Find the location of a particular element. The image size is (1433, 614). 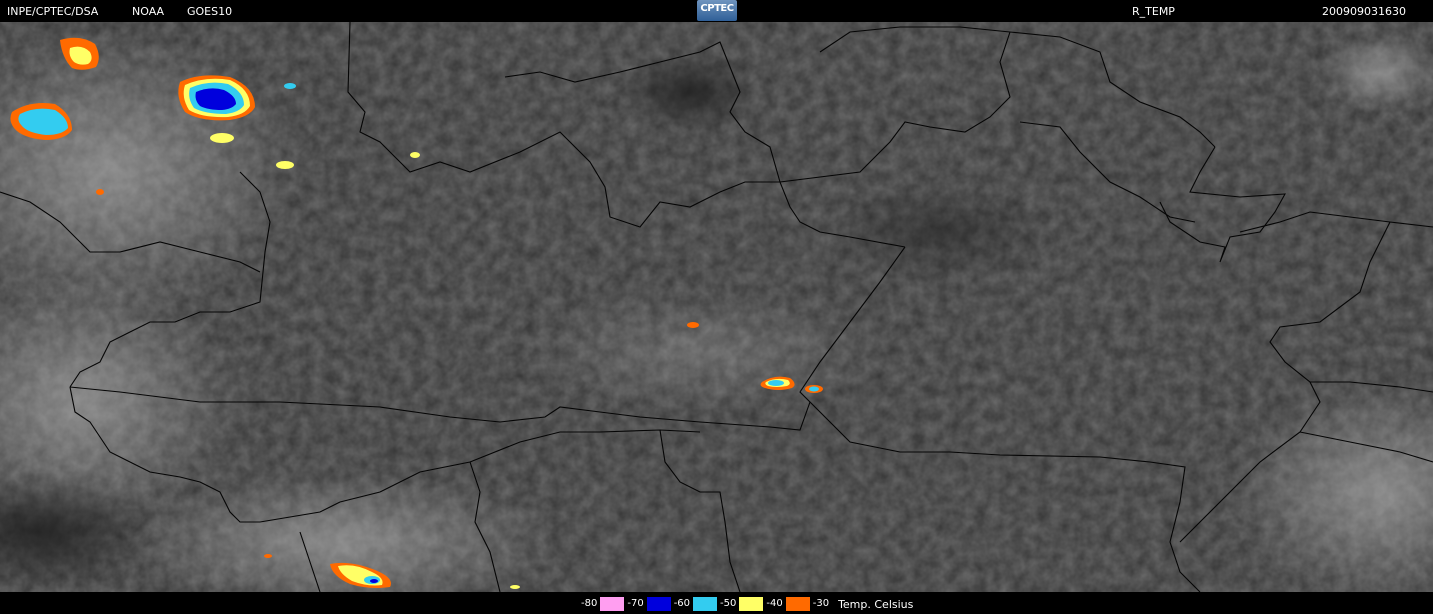

timestamp-label: 200909031630 is located at coordinates (1364, 11).